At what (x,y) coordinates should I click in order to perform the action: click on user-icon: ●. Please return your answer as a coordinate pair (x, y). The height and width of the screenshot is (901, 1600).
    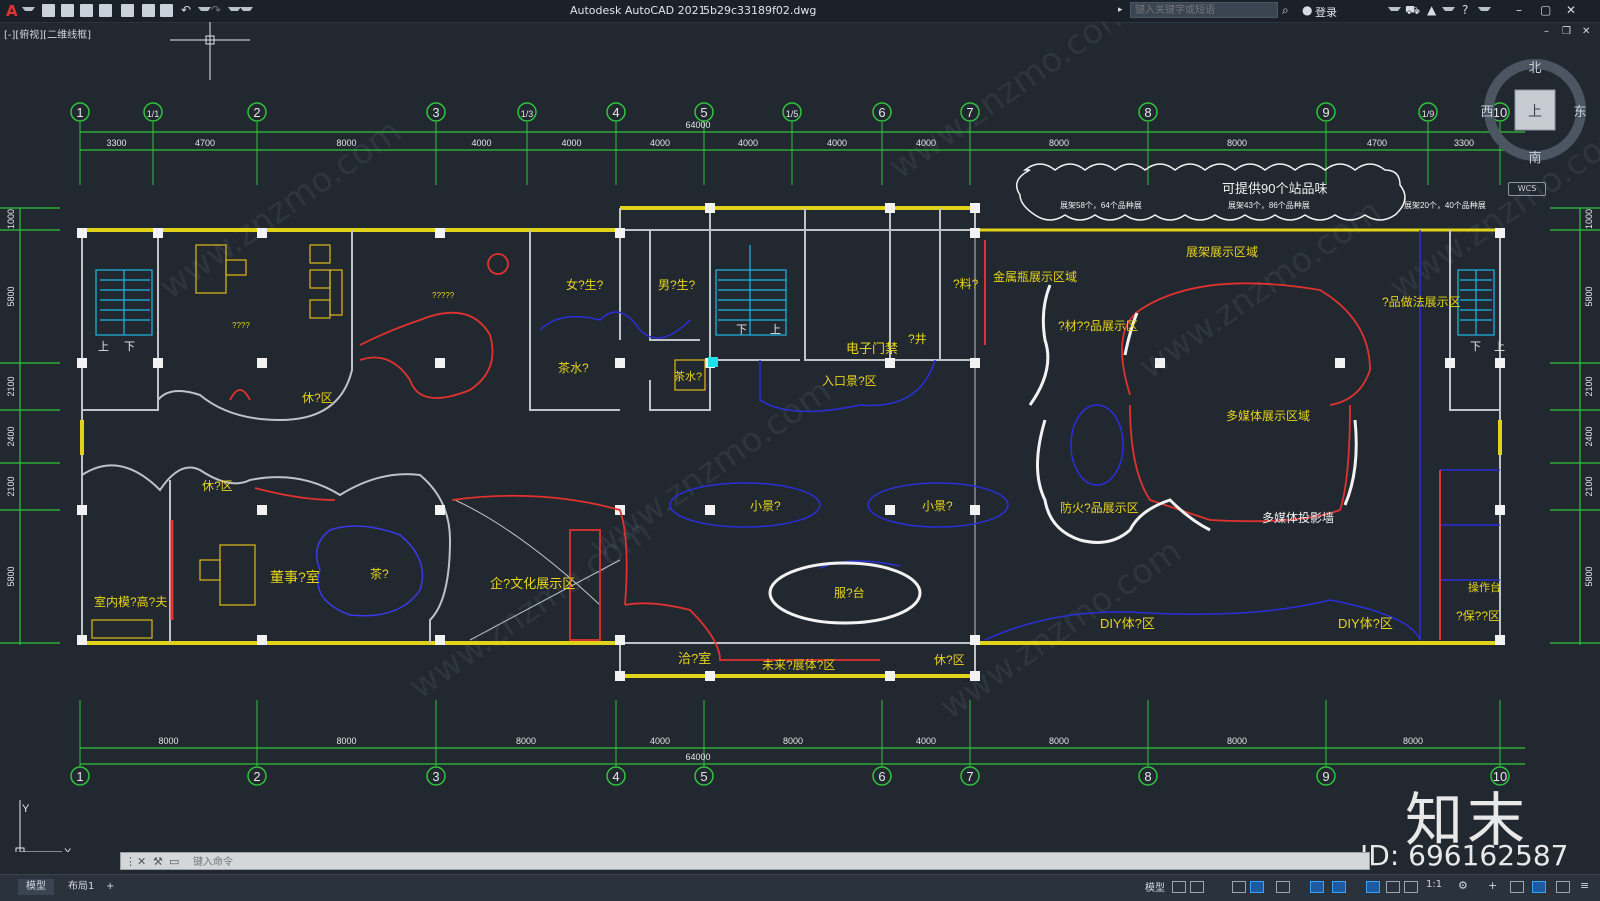
    Looking at the image, I should click on (1307, 10).